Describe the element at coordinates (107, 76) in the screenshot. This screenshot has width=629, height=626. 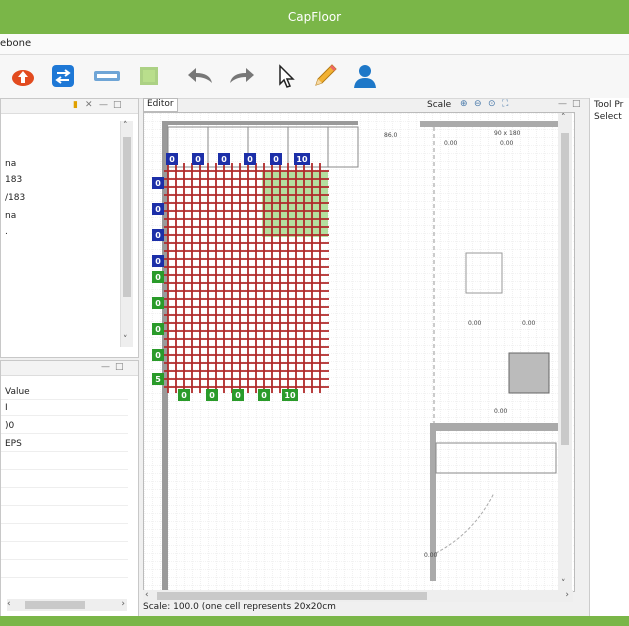
I see `wall-icon` at that location.